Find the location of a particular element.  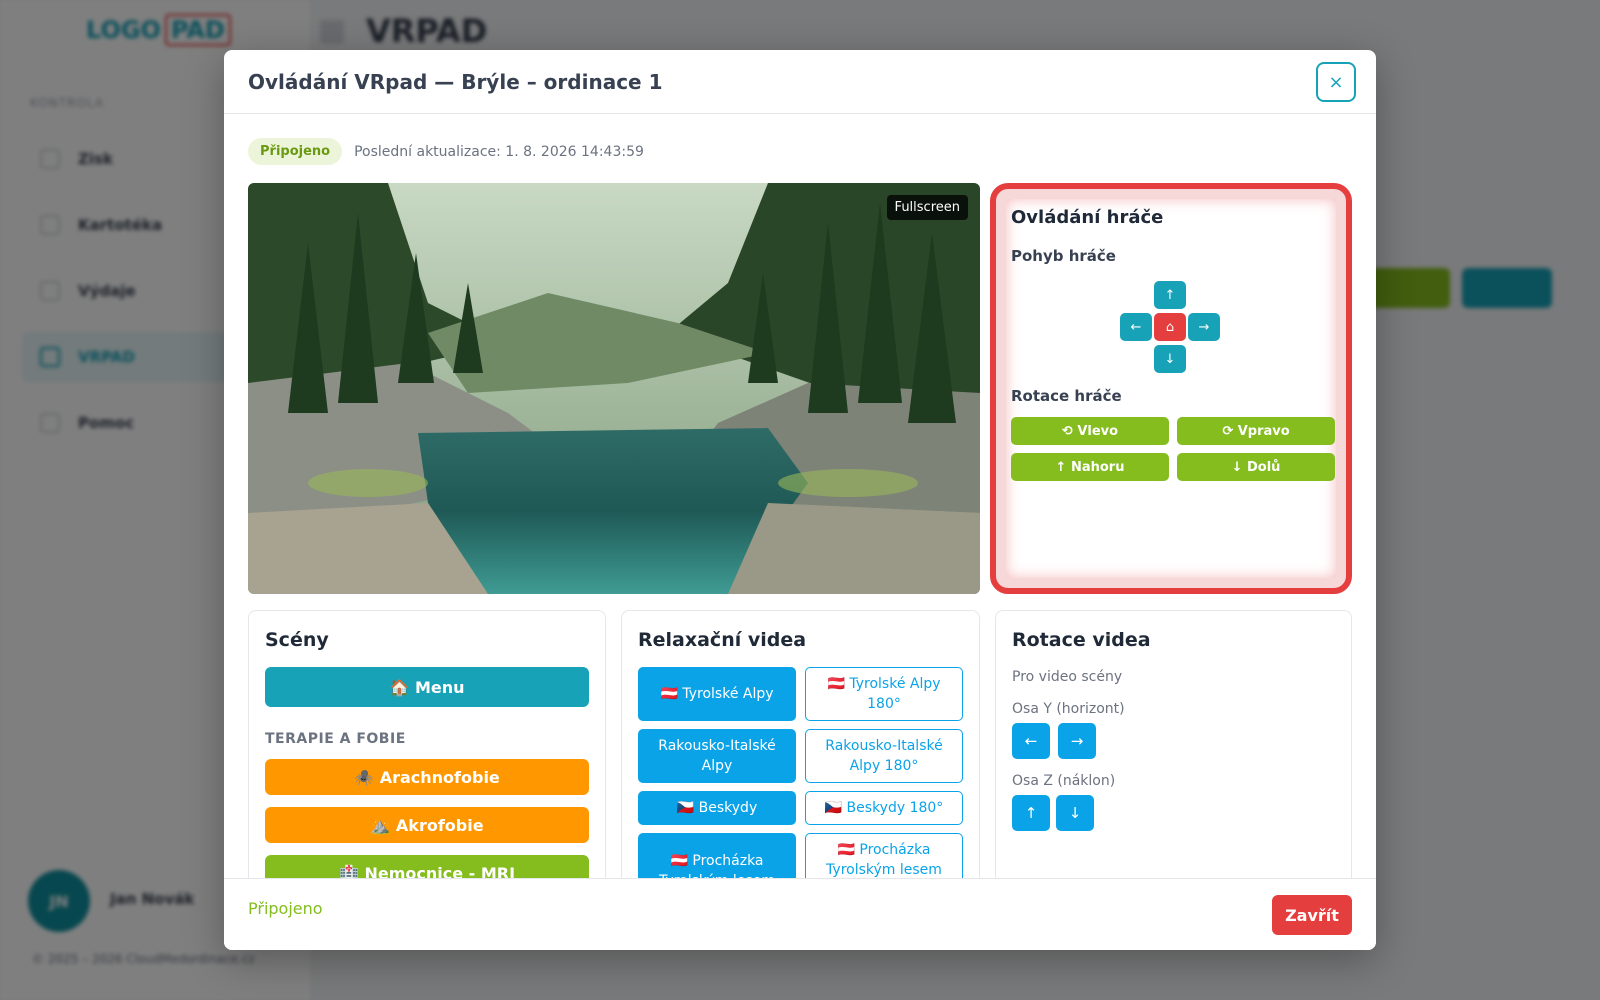

modal-header: Ovládání VRpad — Brýle – ordinace 1 × is located at coordinates (800, 82).